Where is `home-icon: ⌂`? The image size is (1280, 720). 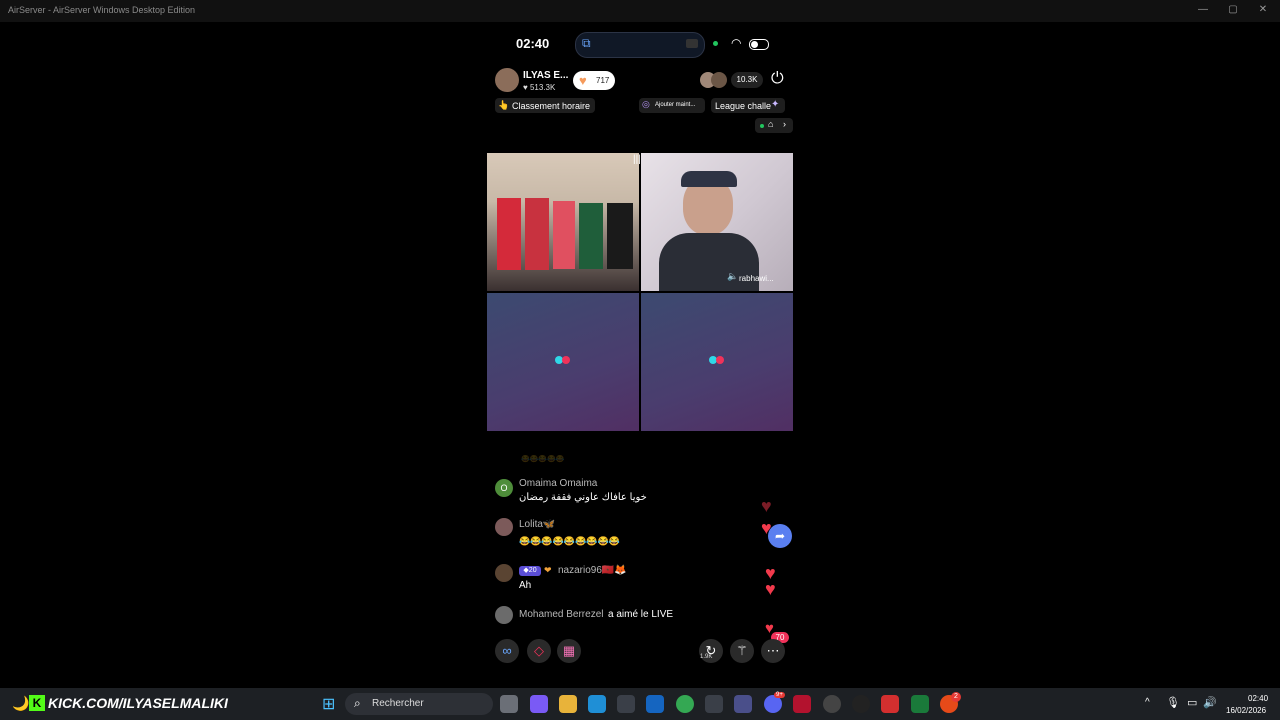 home-icon: ⌂ is located at coordinates (771, 124).